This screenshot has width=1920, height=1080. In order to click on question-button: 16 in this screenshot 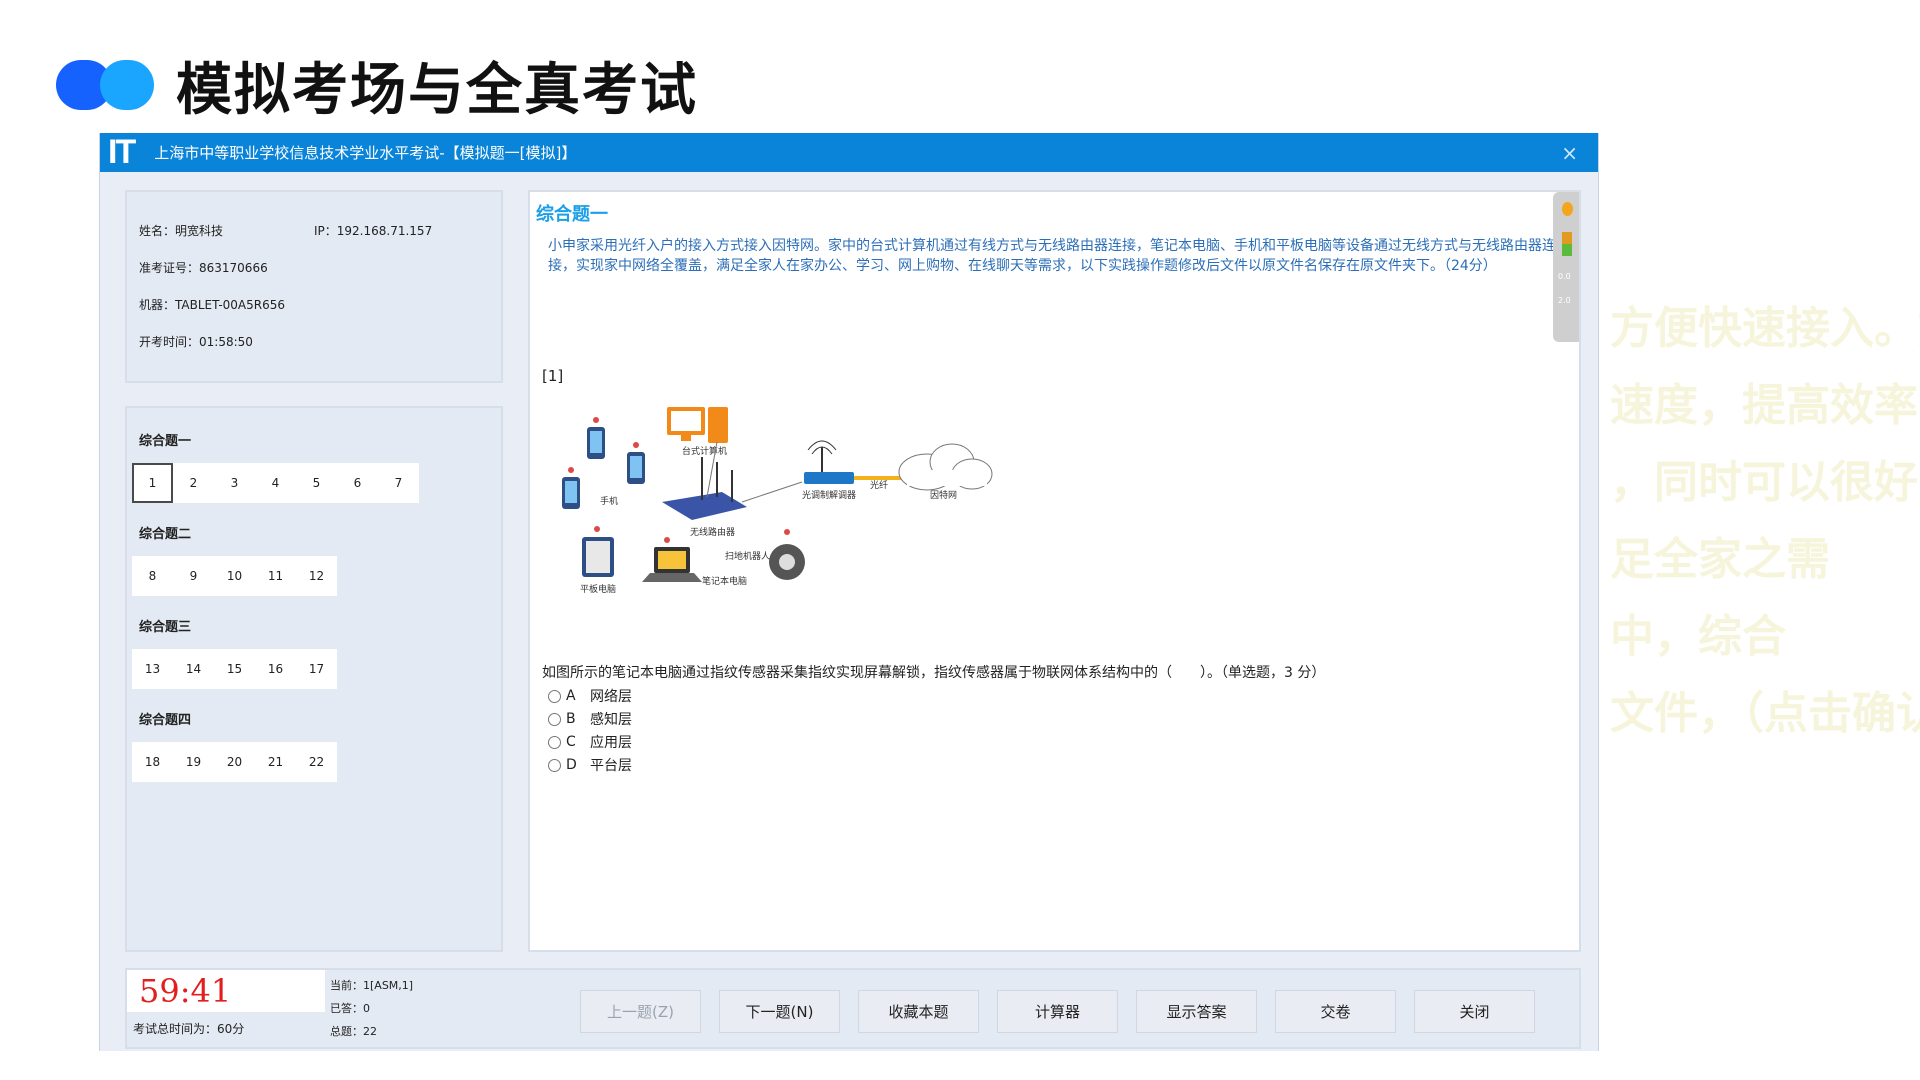, I will do `click(275, 669)`.